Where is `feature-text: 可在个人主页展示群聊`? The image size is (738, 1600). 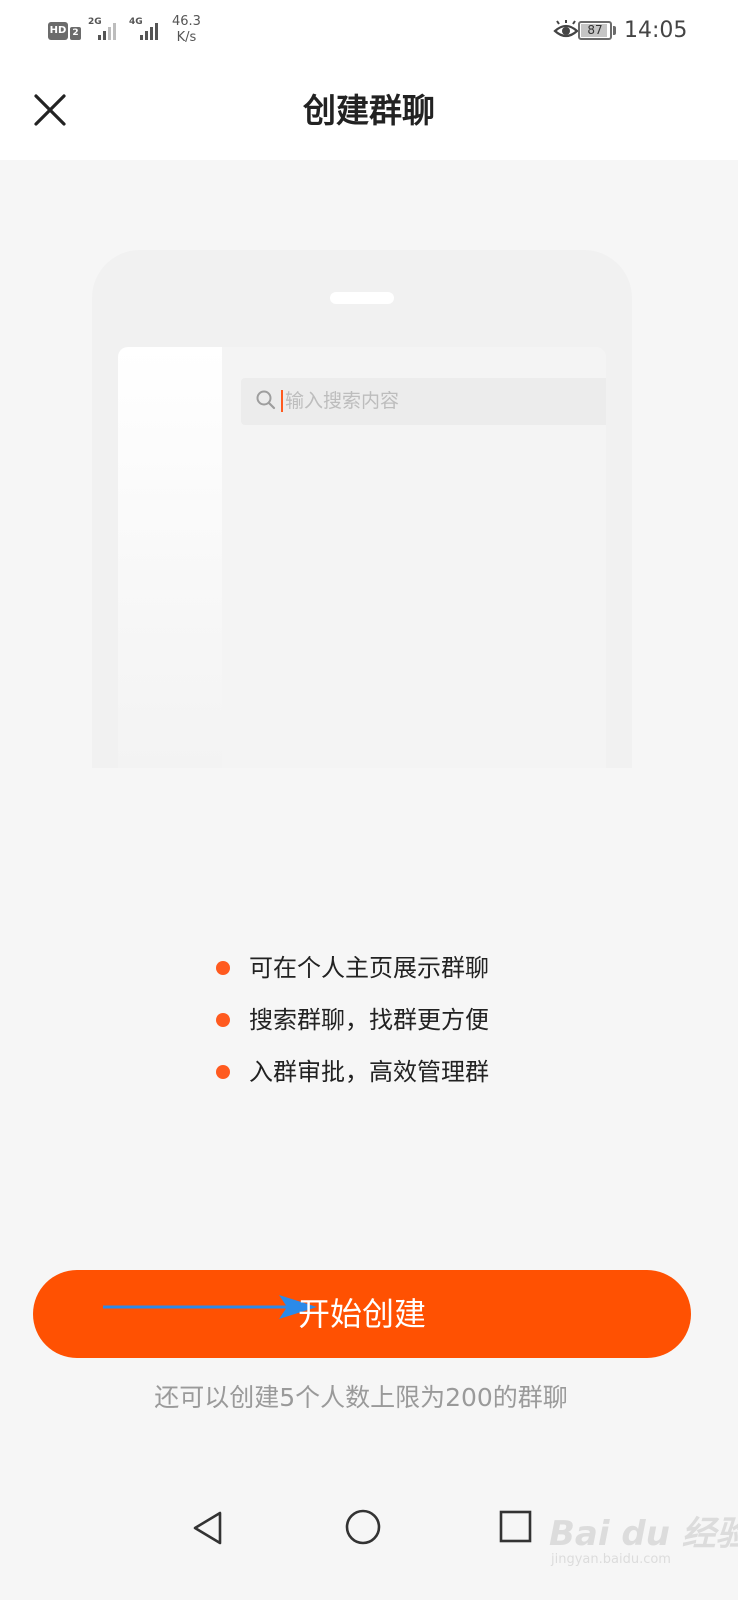 feature-text: 可在个人主页展示群聊 is located at coordinates (369, 968).